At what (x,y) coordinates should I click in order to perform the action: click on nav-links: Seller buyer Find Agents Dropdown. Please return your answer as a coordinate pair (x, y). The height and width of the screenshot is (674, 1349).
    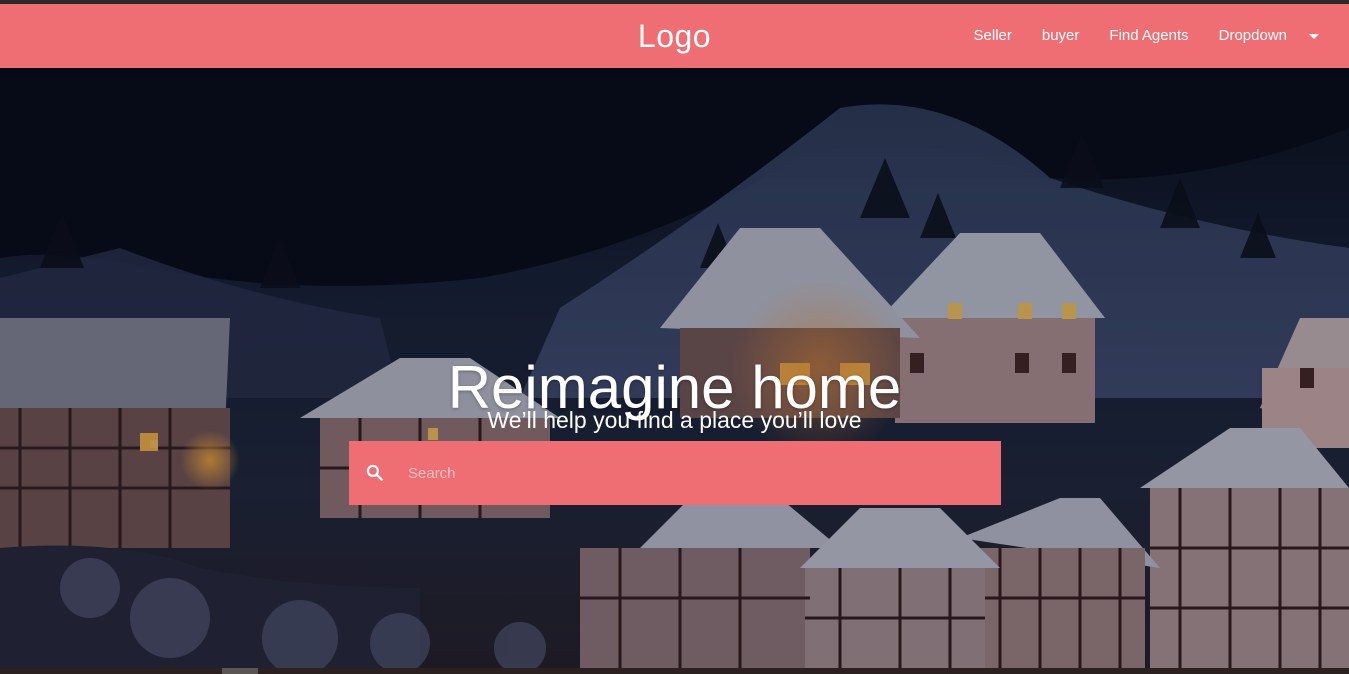
    Looking at the image, I should click on (1146, 36).